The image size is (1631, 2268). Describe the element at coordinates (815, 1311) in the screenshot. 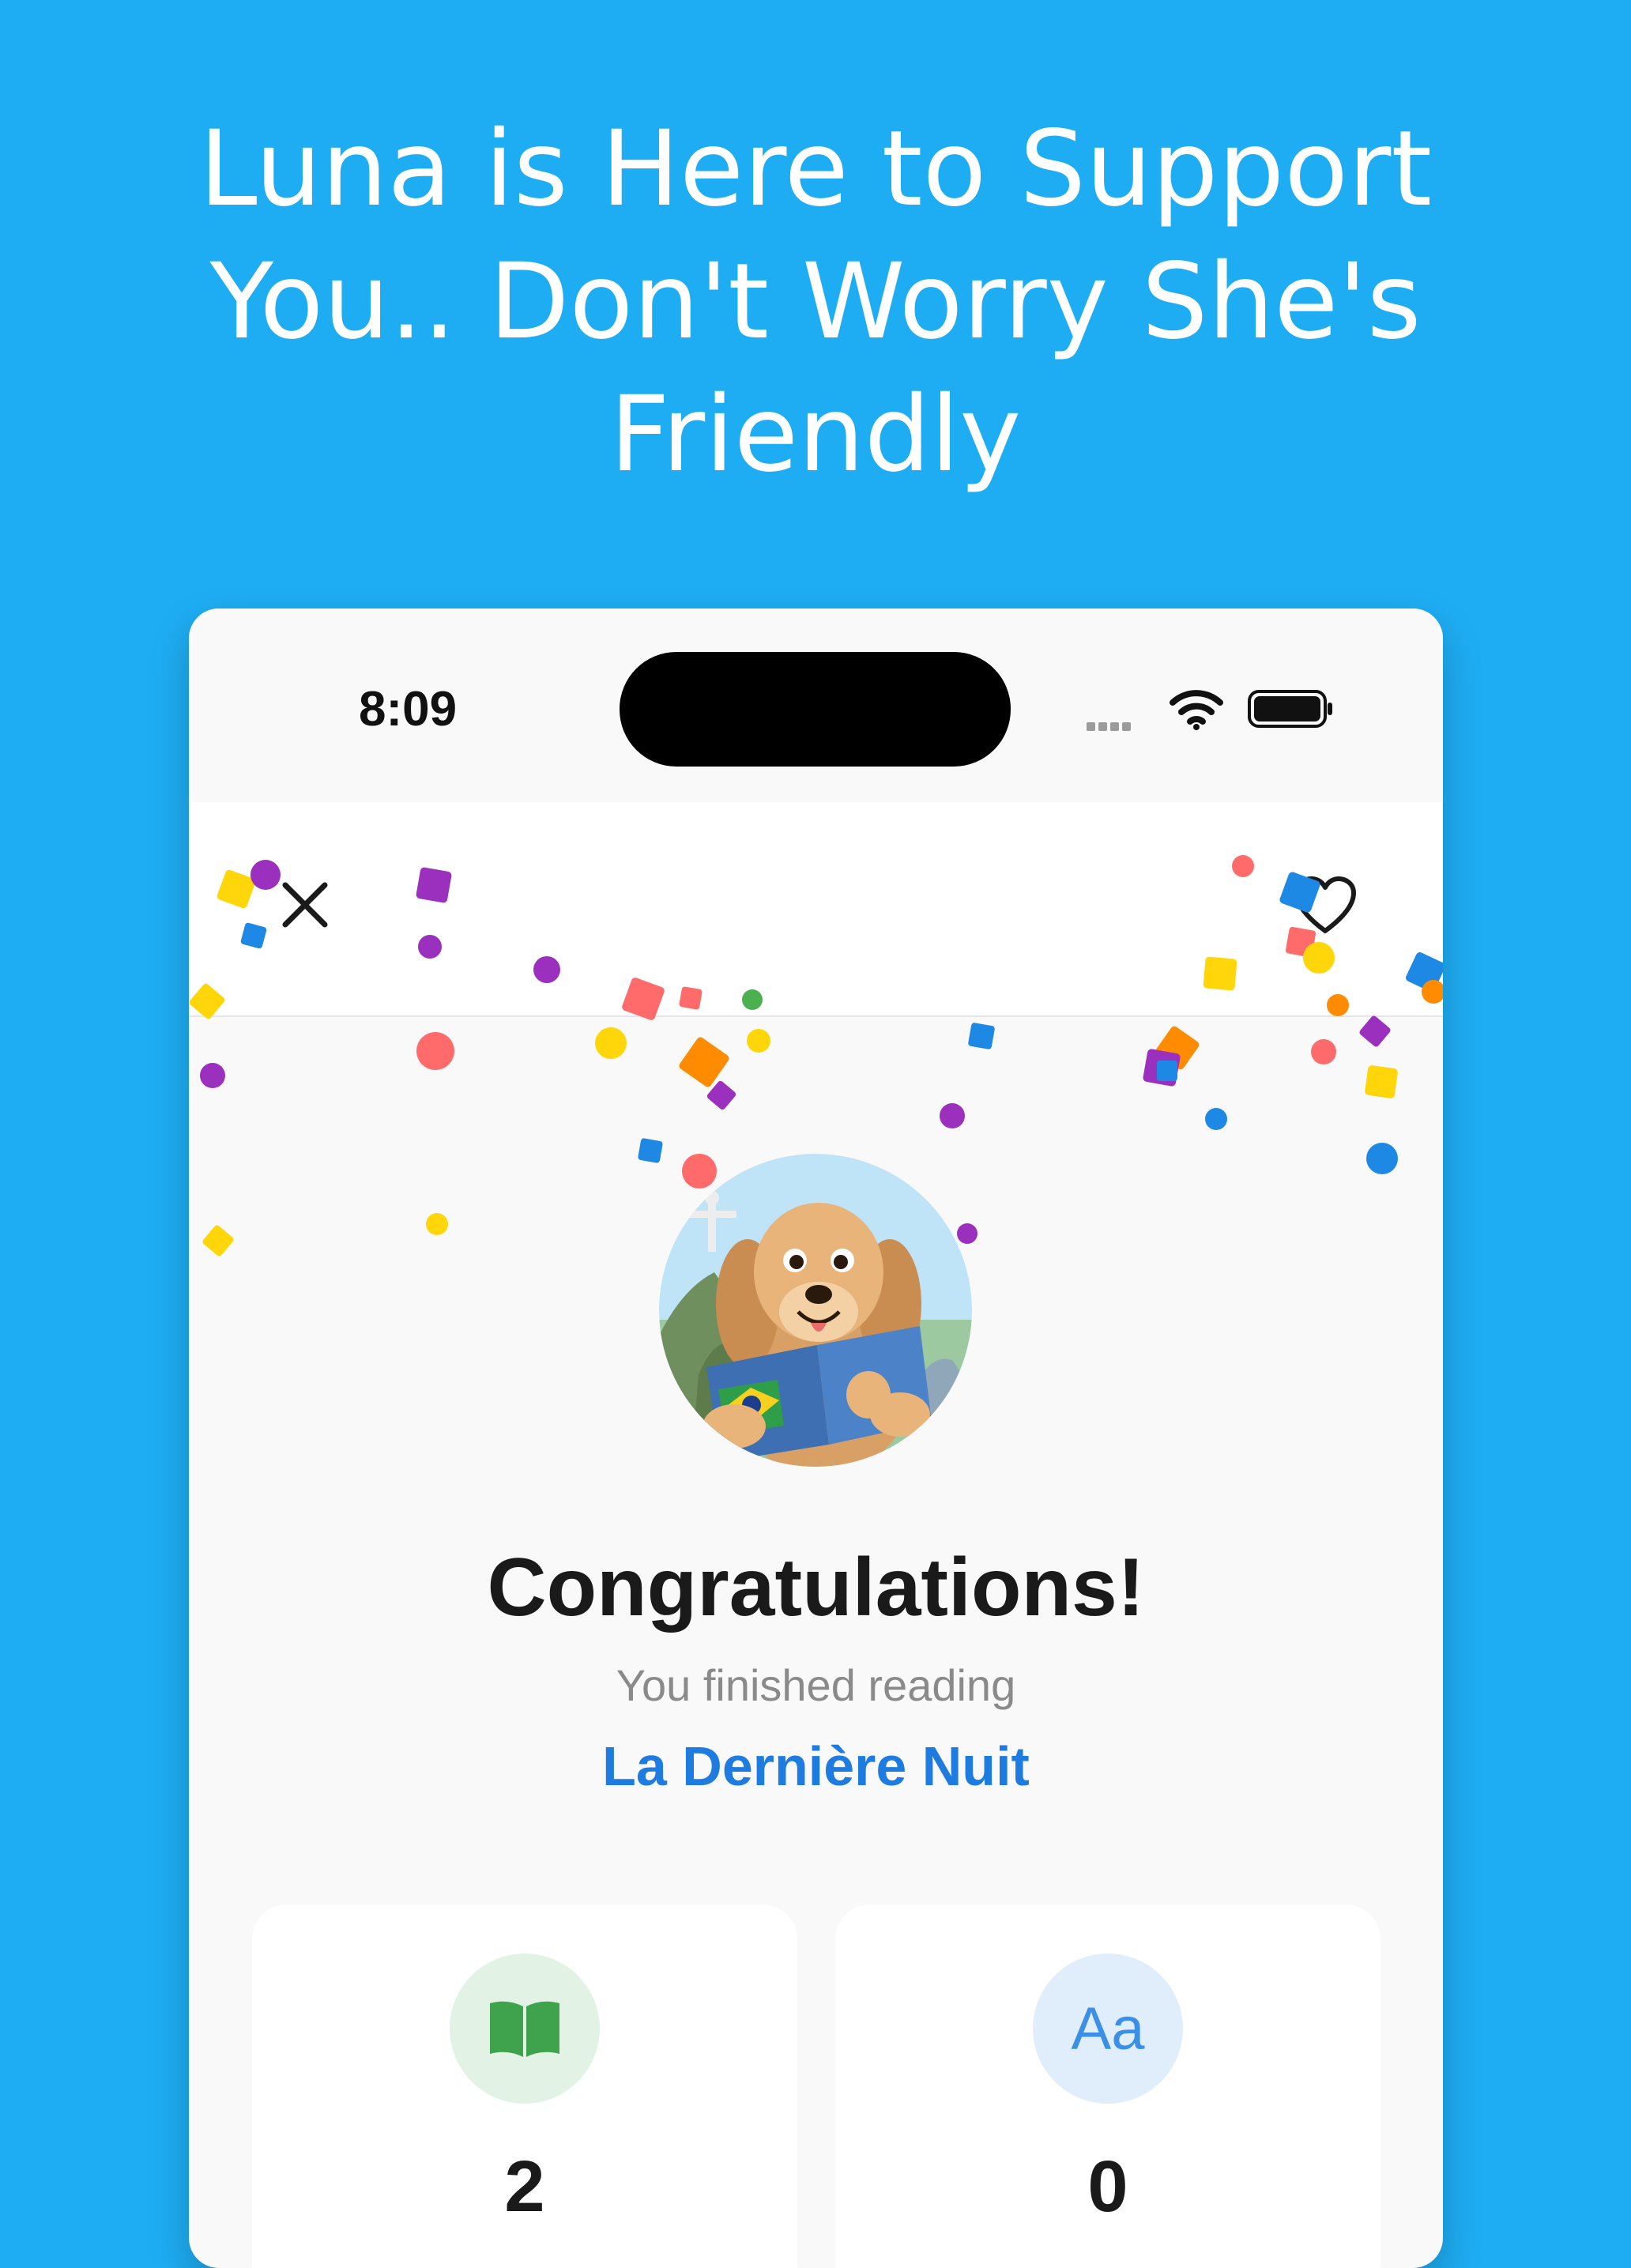

I see `luna-avatar` at that location.